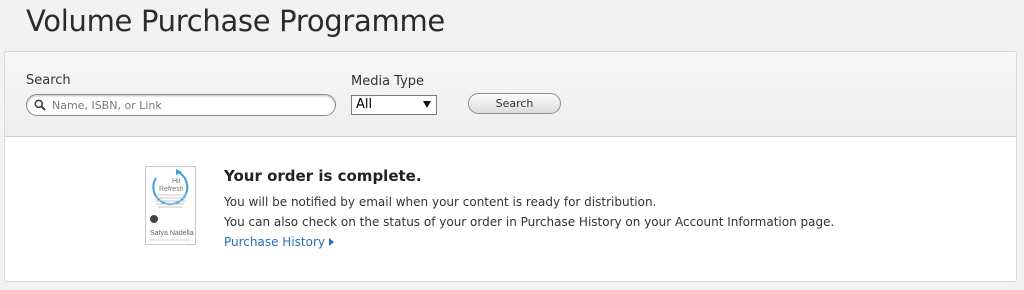  I want to click on search-input, so click(187, 105).